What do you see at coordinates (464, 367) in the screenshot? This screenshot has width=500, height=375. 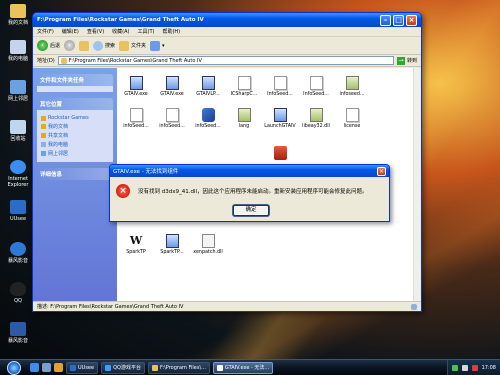 I see `volume-icon` at bounding box center [464, 367].